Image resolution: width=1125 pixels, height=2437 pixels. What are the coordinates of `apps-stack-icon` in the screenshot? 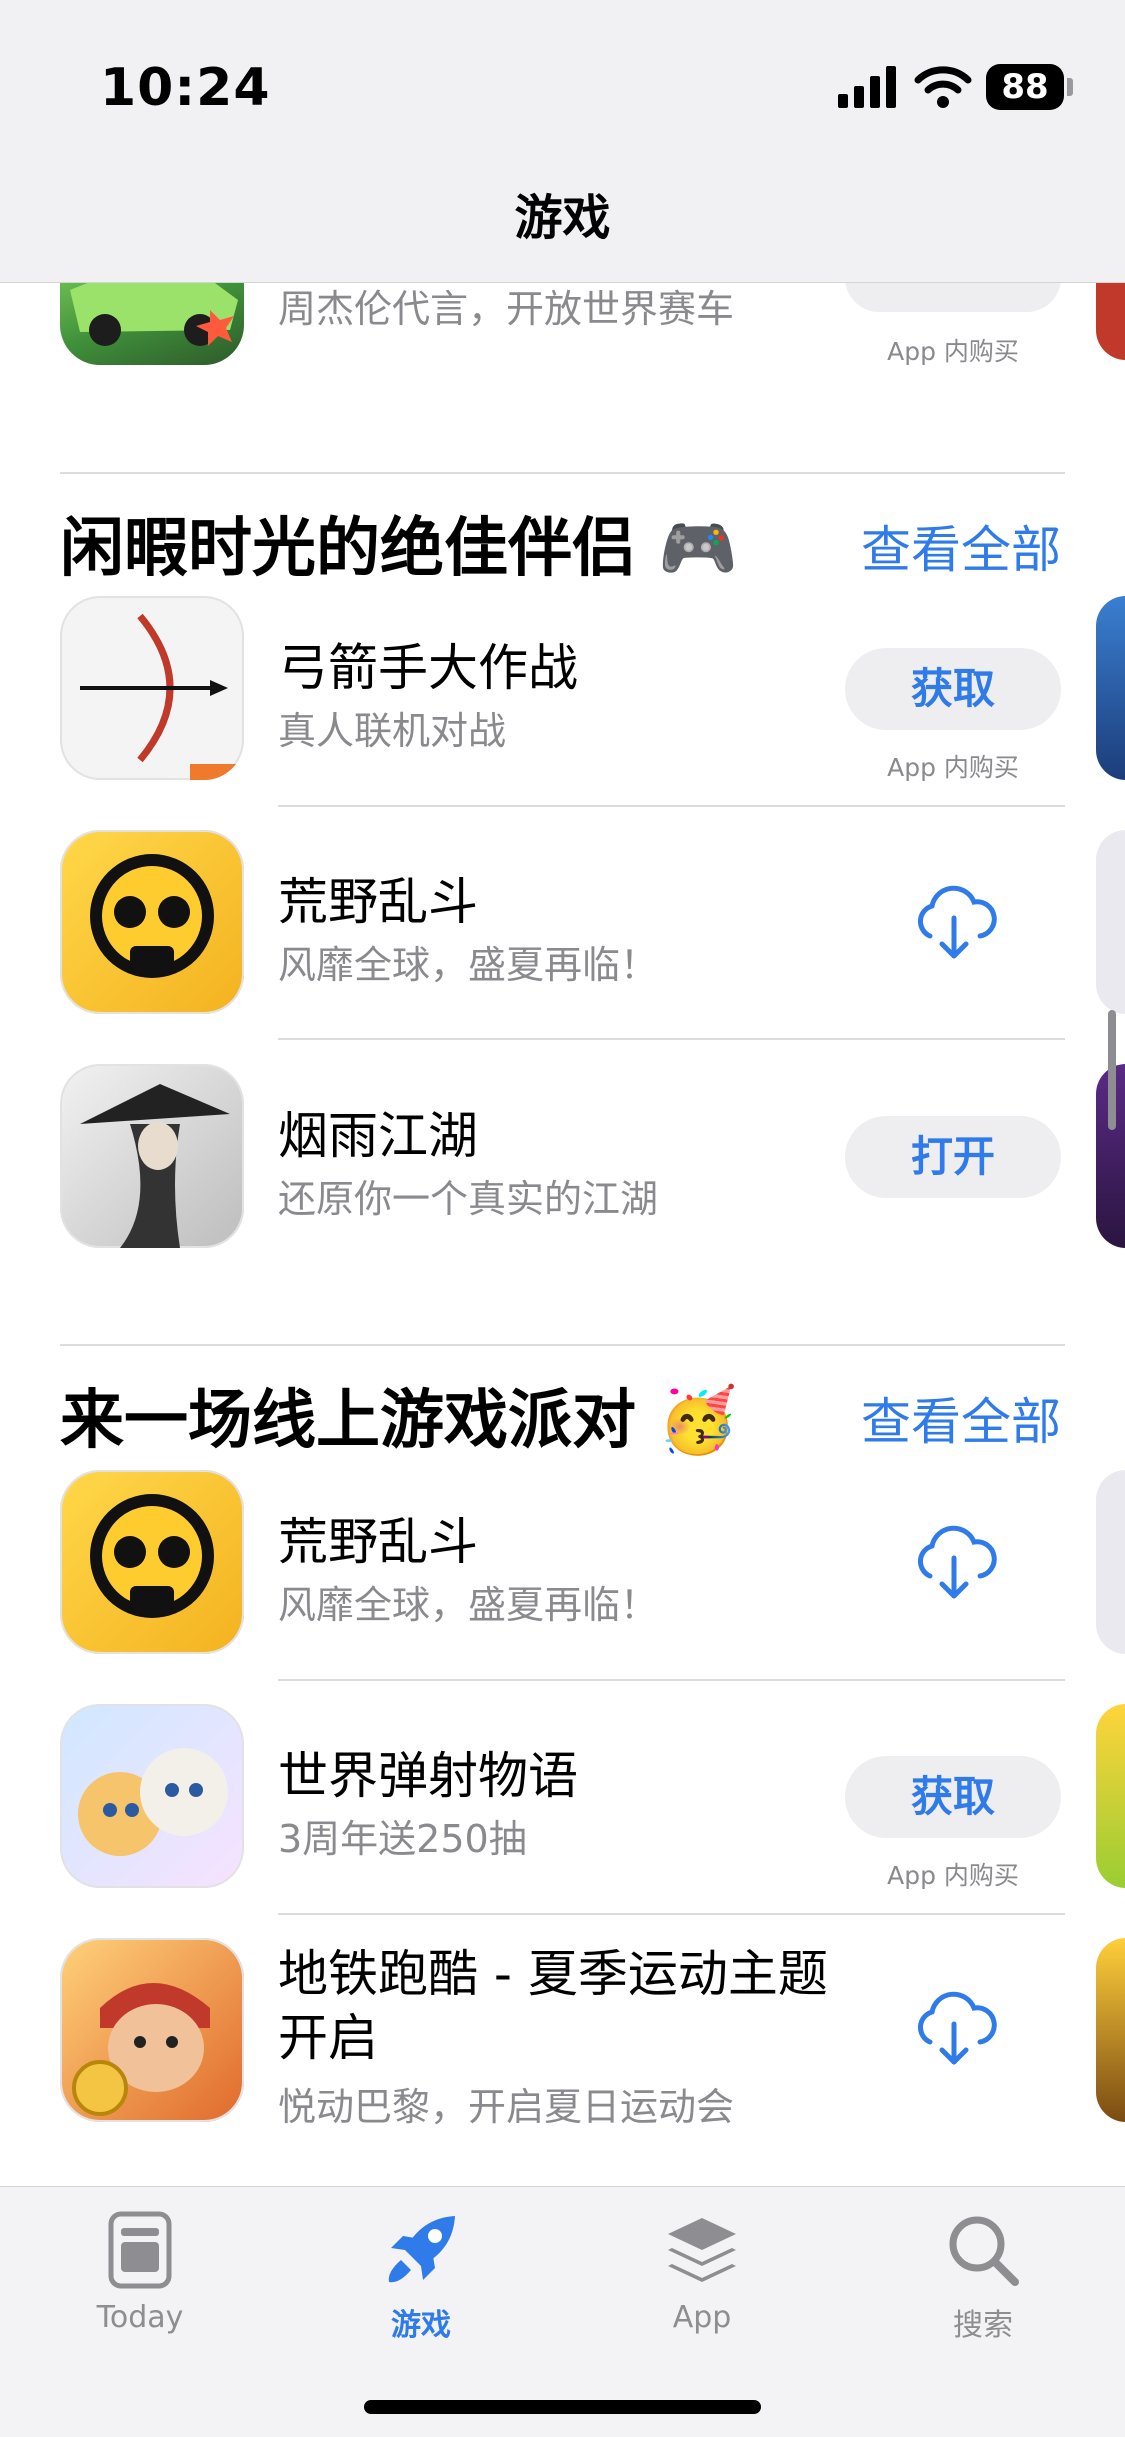 It's located at (702, 2250).